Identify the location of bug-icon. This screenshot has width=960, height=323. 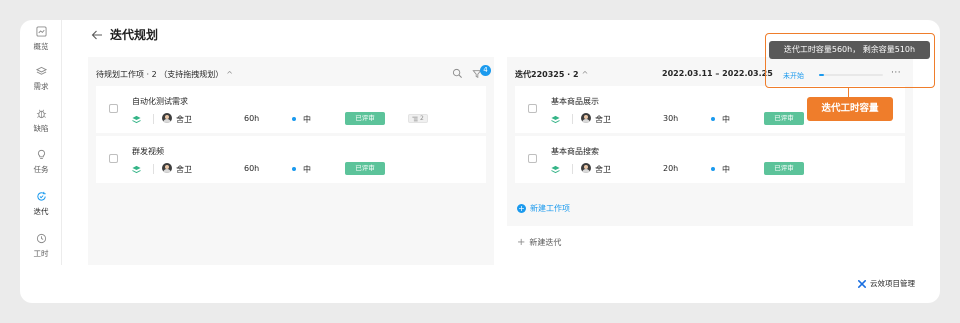
(41, 114).